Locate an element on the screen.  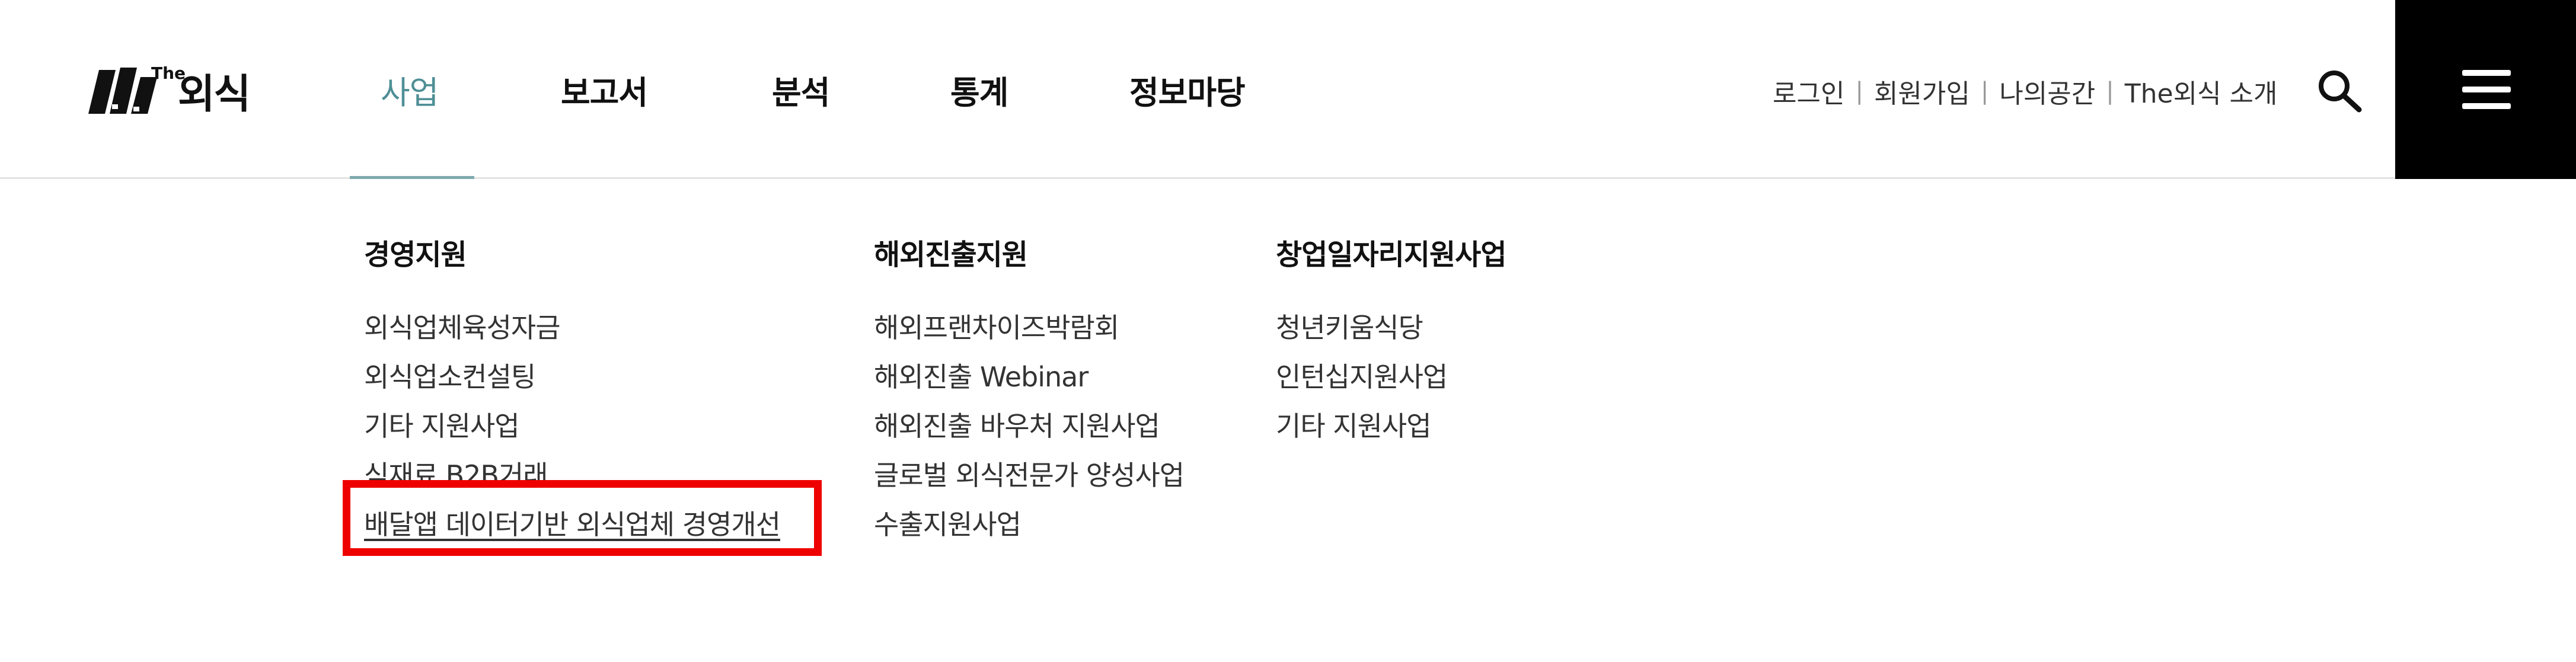
submenu-item: 외식업소컨설팅 is located at coordinates (572, 377).